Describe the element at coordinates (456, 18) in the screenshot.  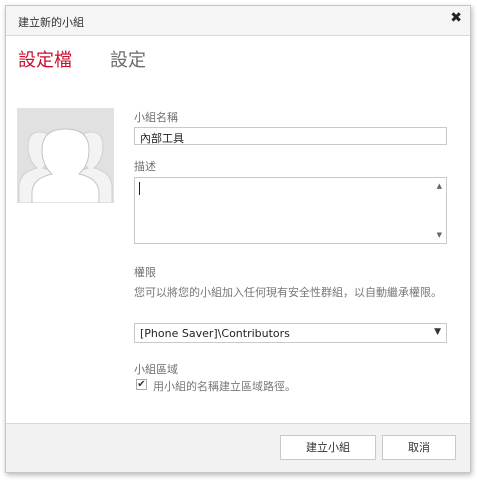
I see `close-icon: ✖` at that location.